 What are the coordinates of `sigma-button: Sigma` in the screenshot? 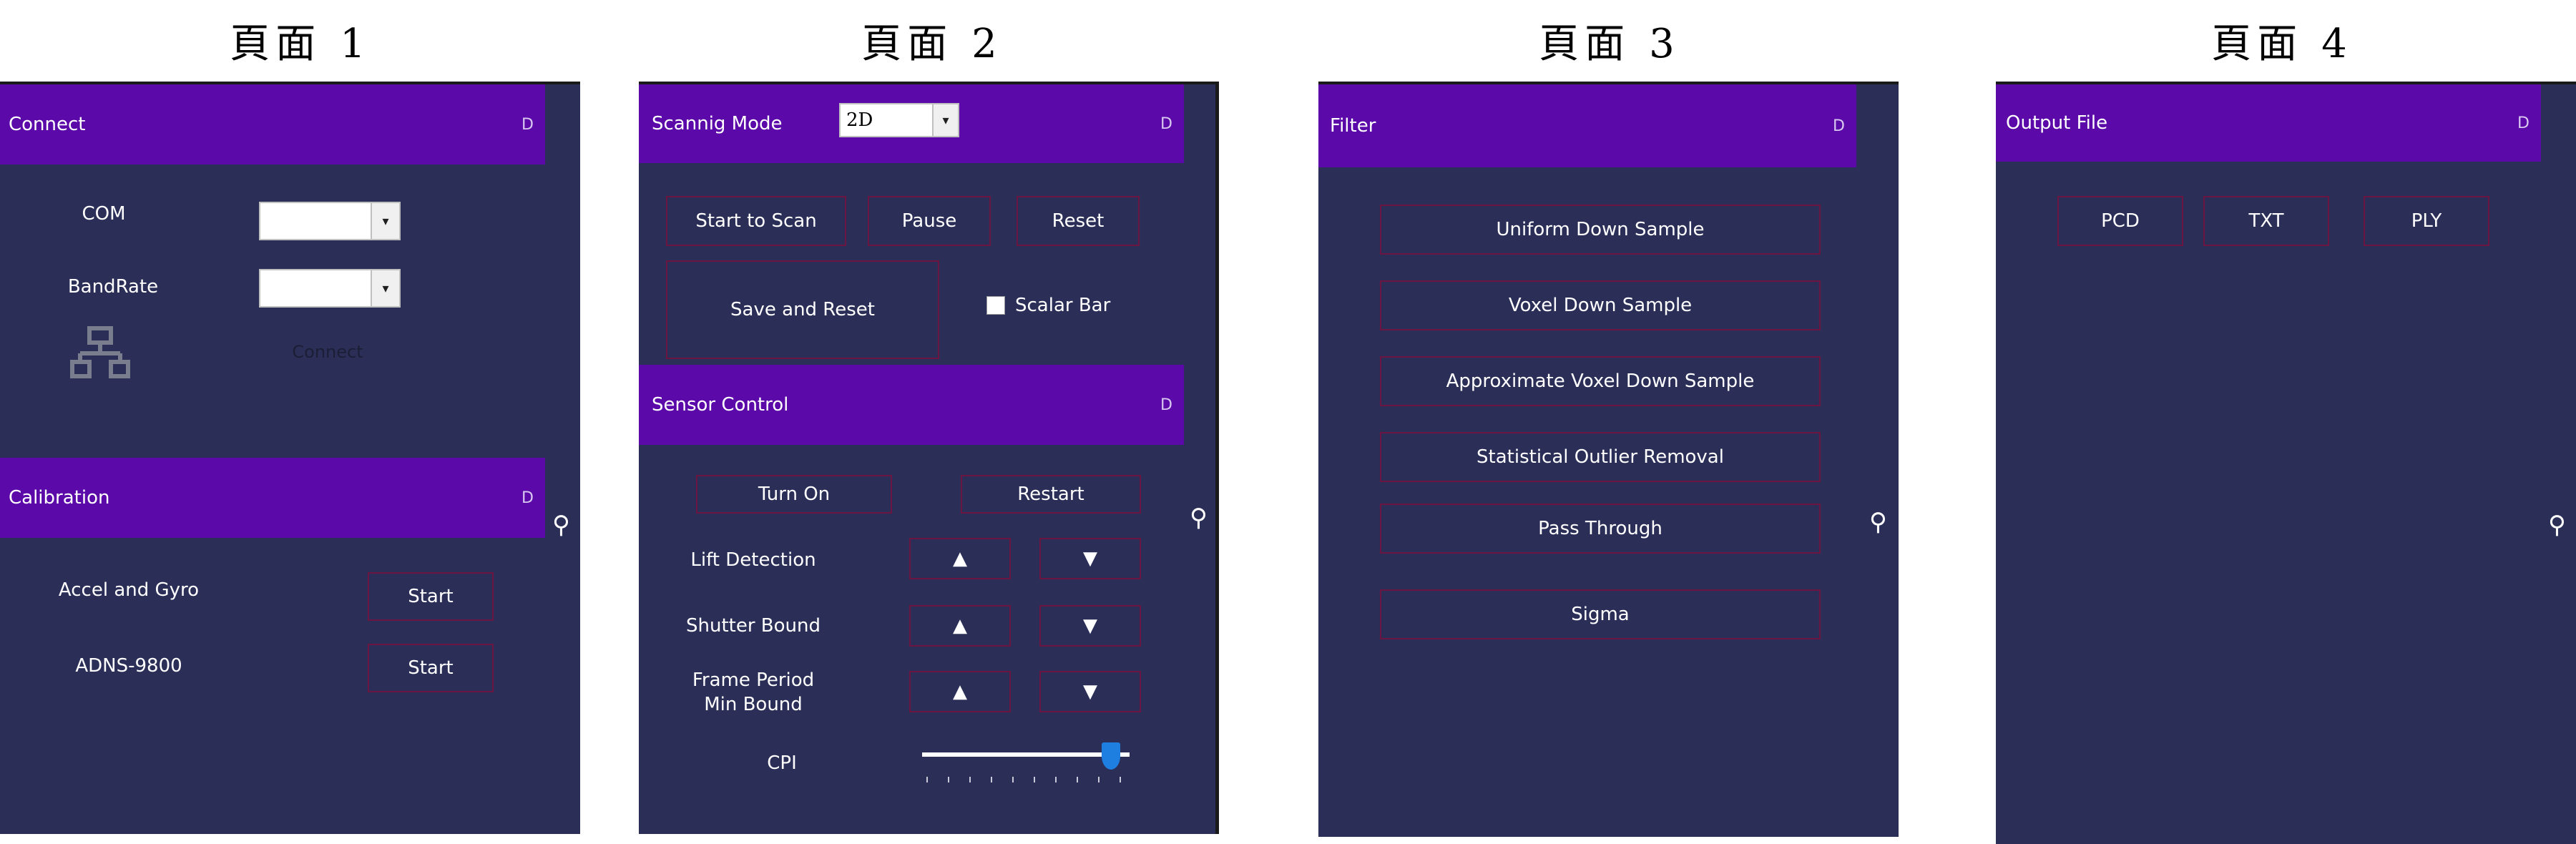 It's located at (1600, 614).